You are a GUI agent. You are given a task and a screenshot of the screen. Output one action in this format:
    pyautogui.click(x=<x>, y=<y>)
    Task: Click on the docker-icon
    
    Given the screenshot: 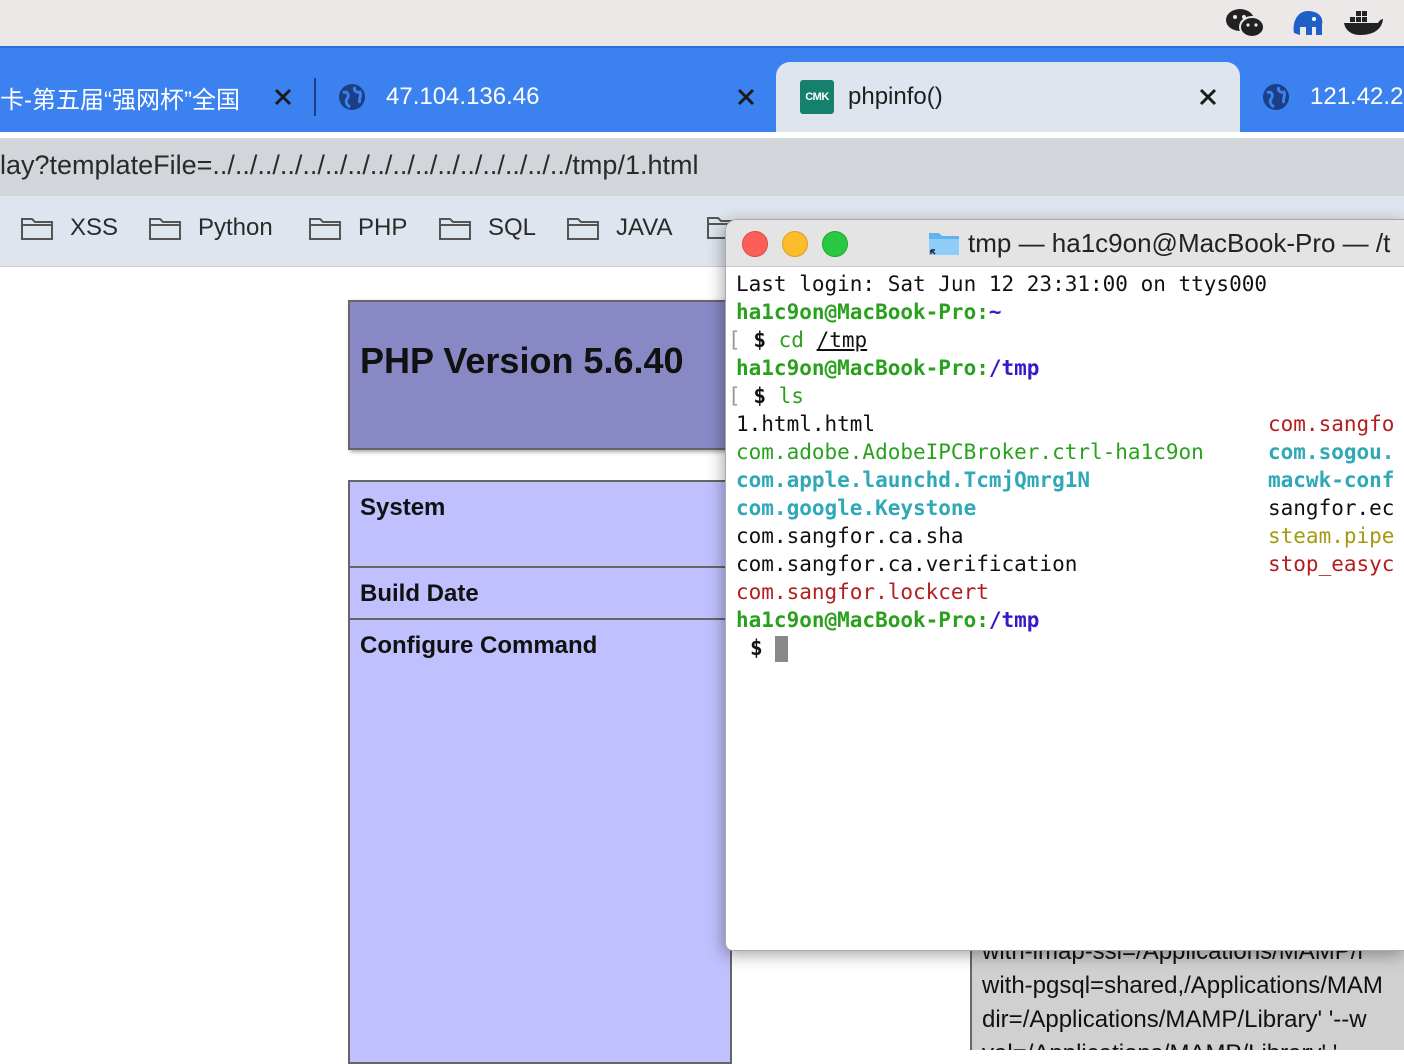 What is the action you would take?
    pyautogui.click(x=1363, y=23)
    